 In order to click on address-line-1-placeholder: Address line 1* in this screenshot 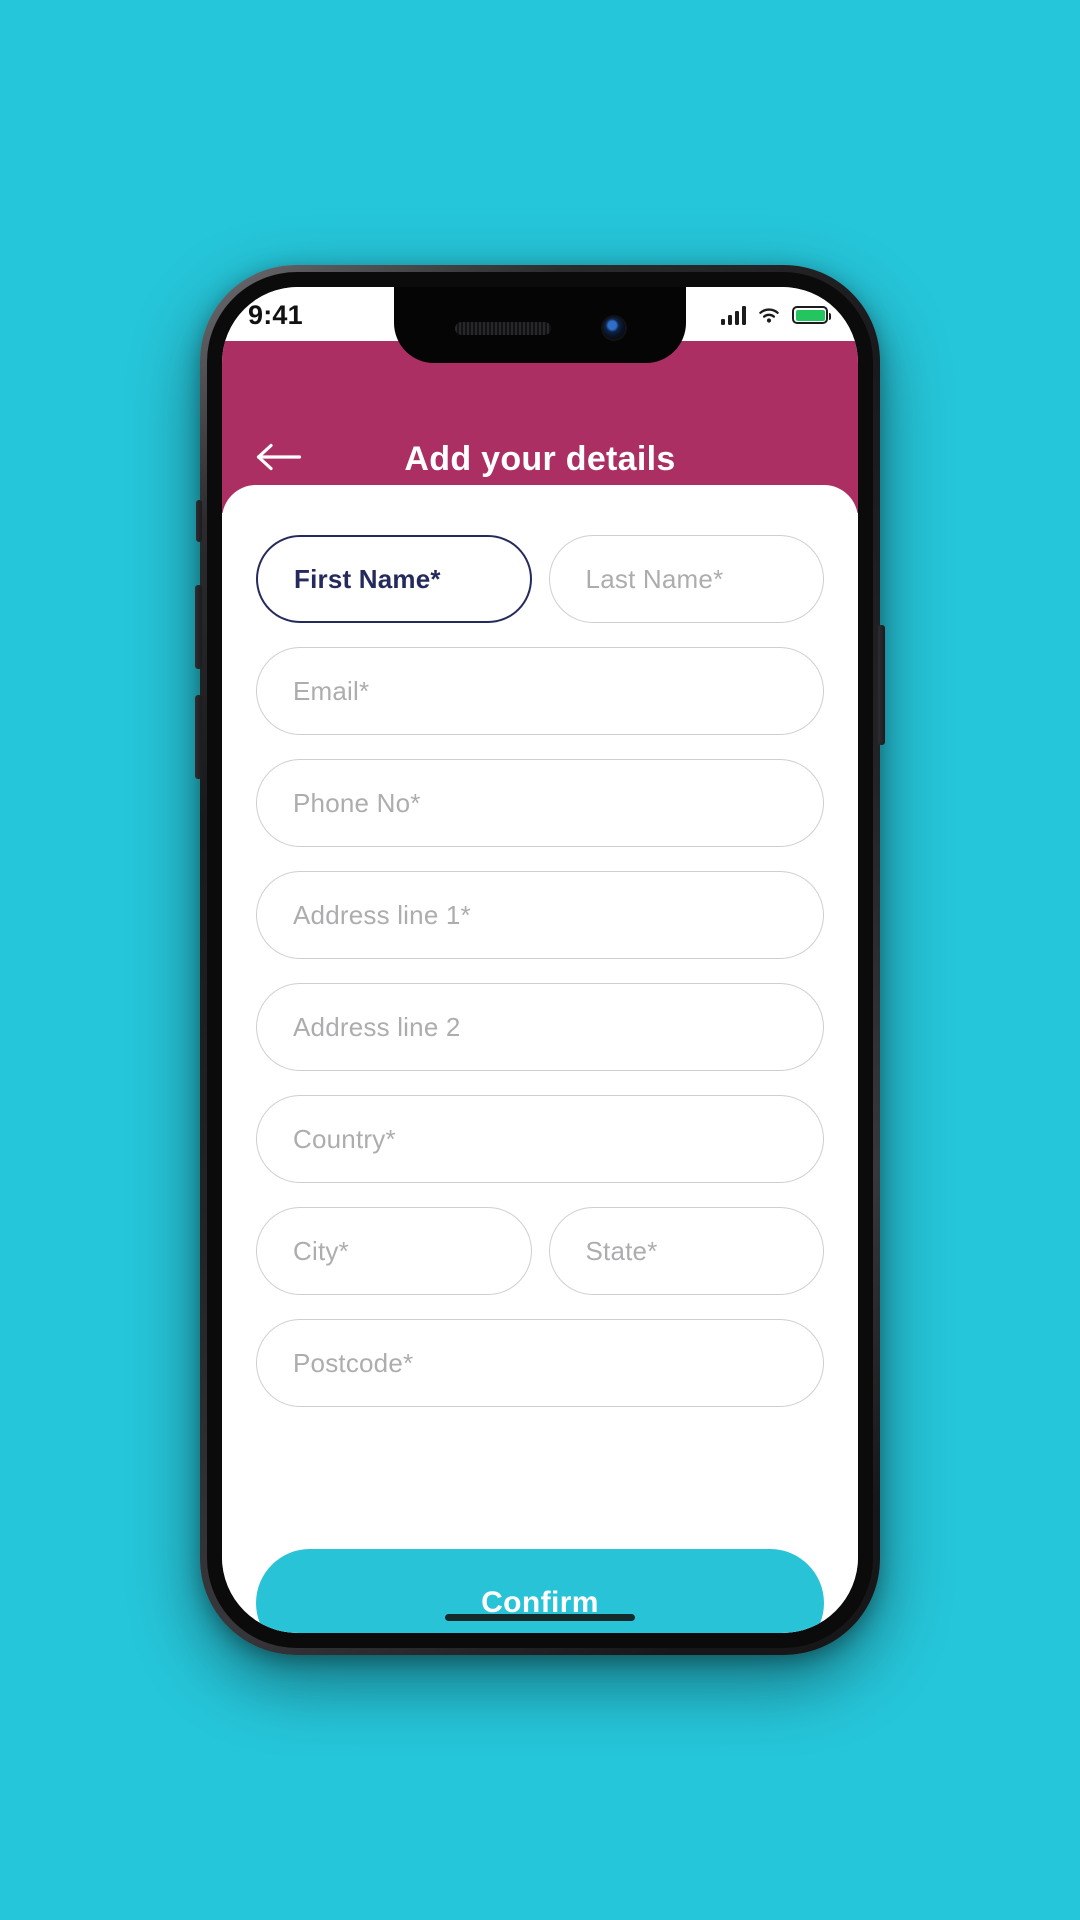, I will do `click(382, 914)`.